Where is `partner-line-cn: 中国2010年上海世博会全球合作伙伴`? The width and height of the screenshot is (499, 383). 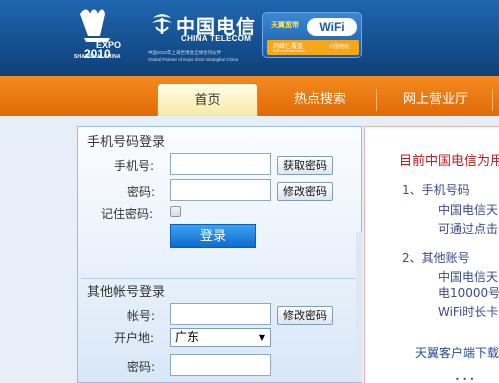 partner-line-cn: 中国2010年上海世博会全球合作伙伴 is located at coordinates (185, 52).